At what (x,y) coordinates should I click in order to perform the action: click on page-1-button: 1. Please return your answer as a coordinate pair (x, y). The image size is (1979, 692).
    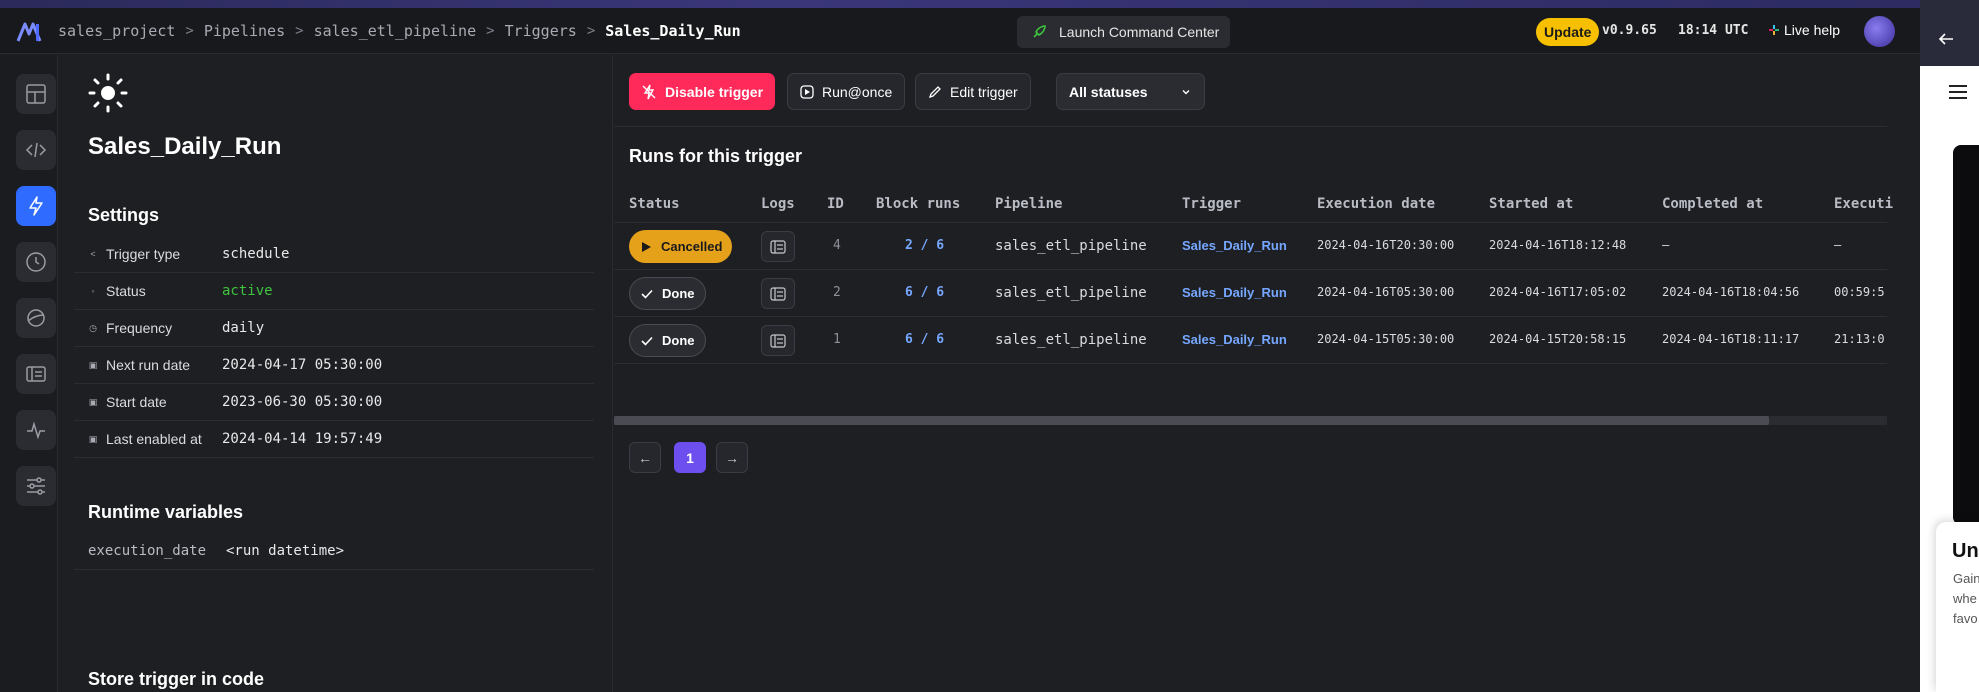
    Looking at the image, I should click on (690, 457).